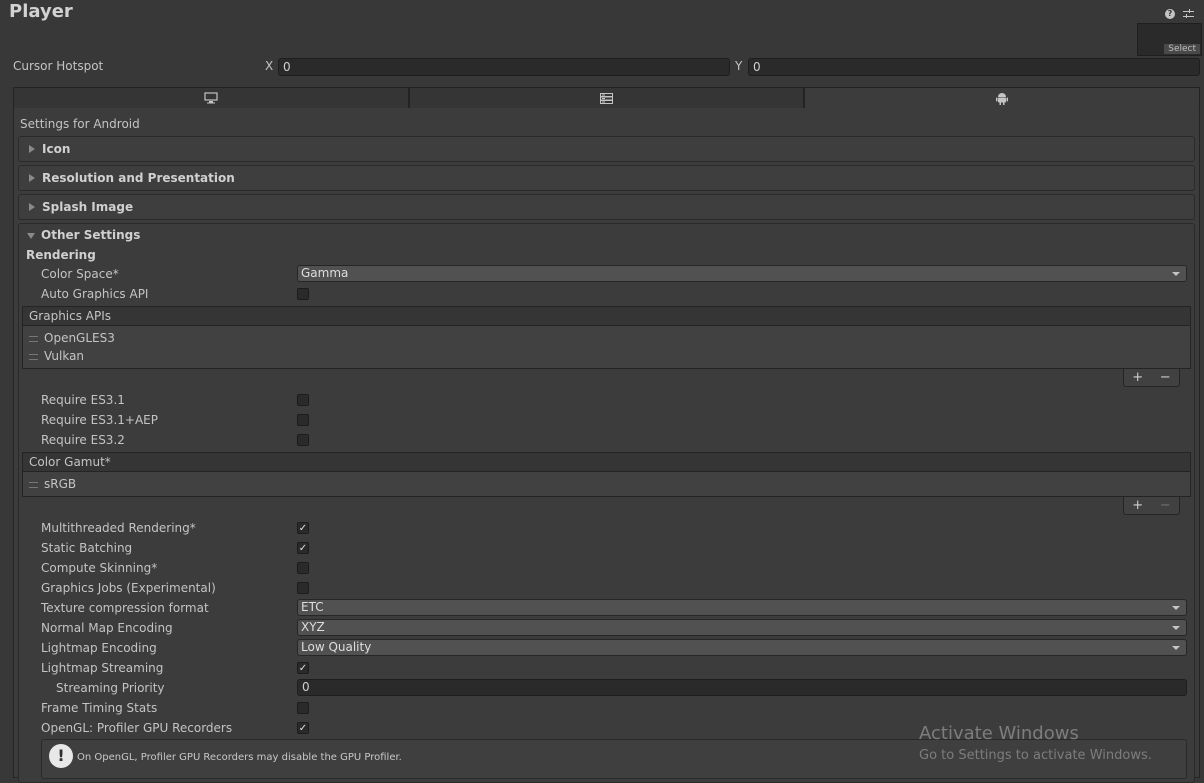 The height and width of the screenshot is (783, 1204). I want to click on dropdown-value: XYZ, so click(313, 627).